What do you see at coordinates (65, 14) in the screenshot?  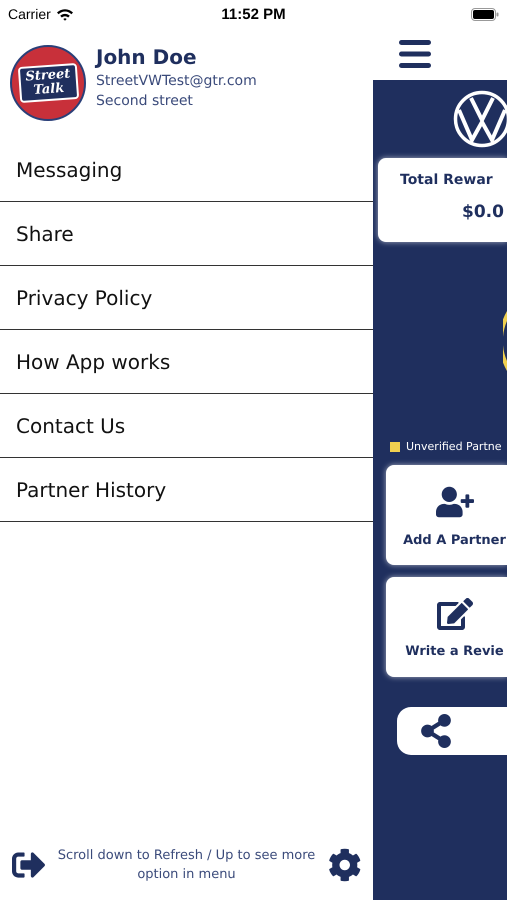 I see `wifi-icon` at bounding box center [65, 14].